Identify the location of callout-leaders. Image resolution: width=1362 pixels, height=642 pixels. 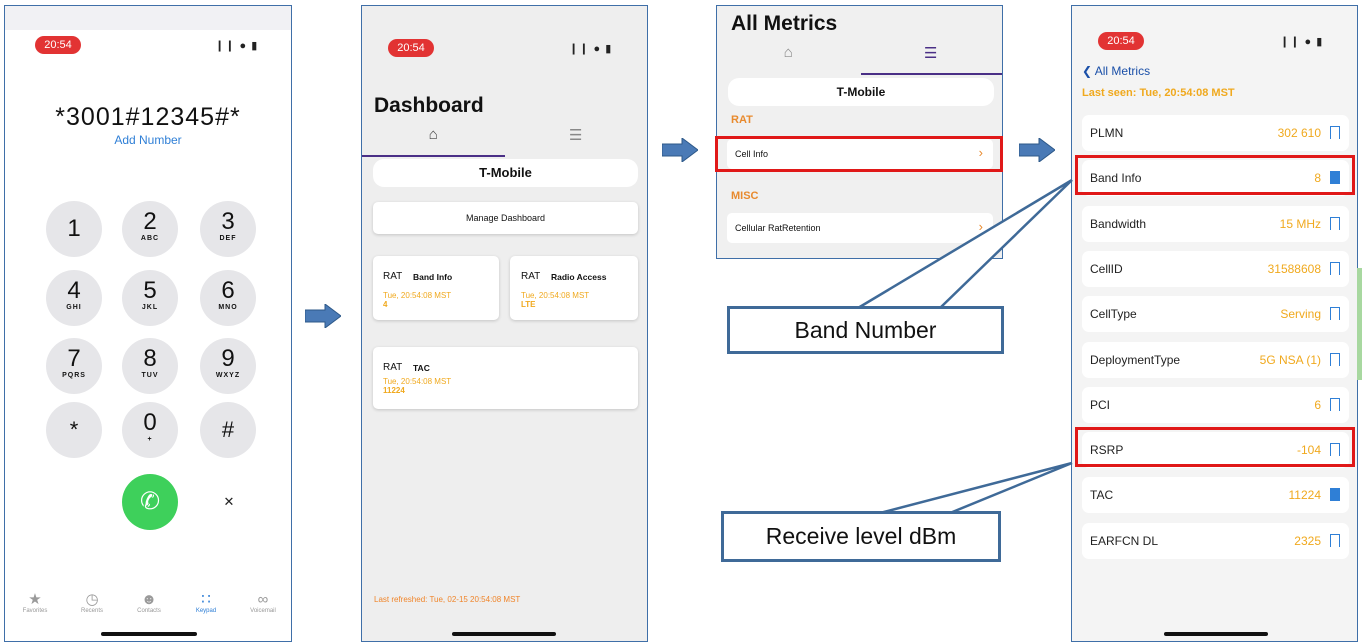
(963, 346).